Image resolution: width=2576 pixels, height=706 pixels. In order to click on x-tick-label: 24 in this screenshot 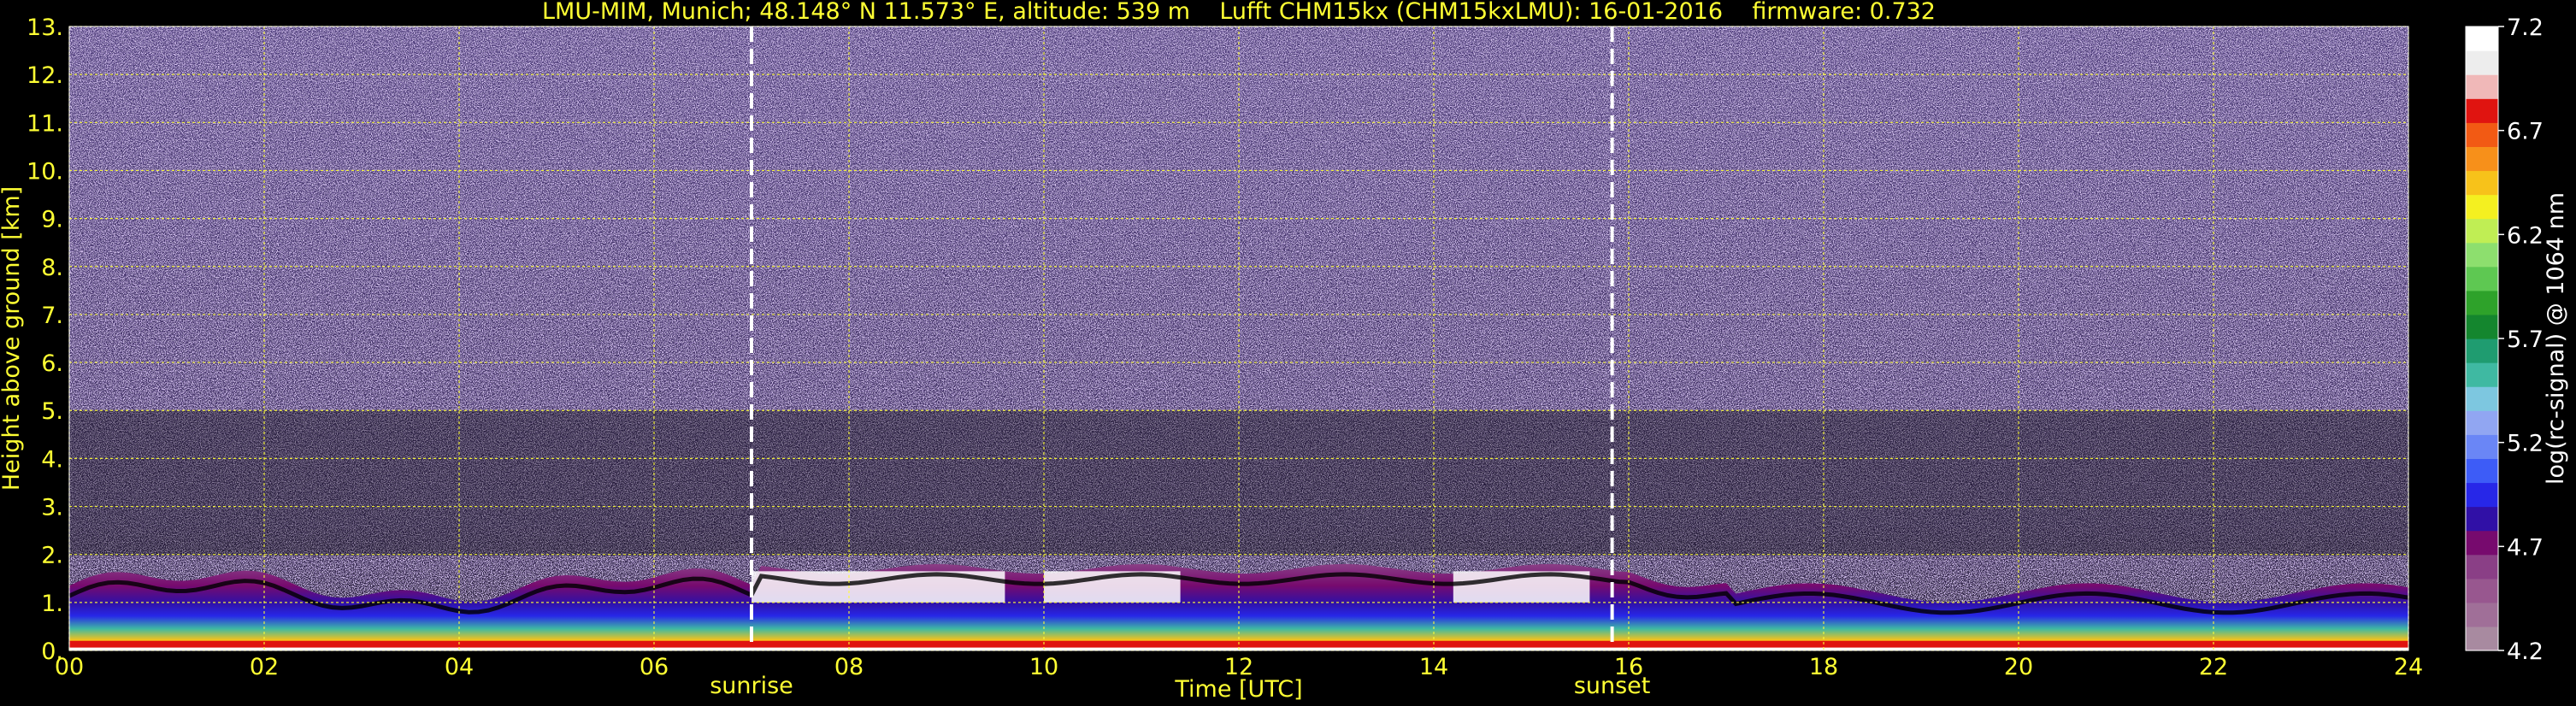, I will do `click(2408, 667)`.